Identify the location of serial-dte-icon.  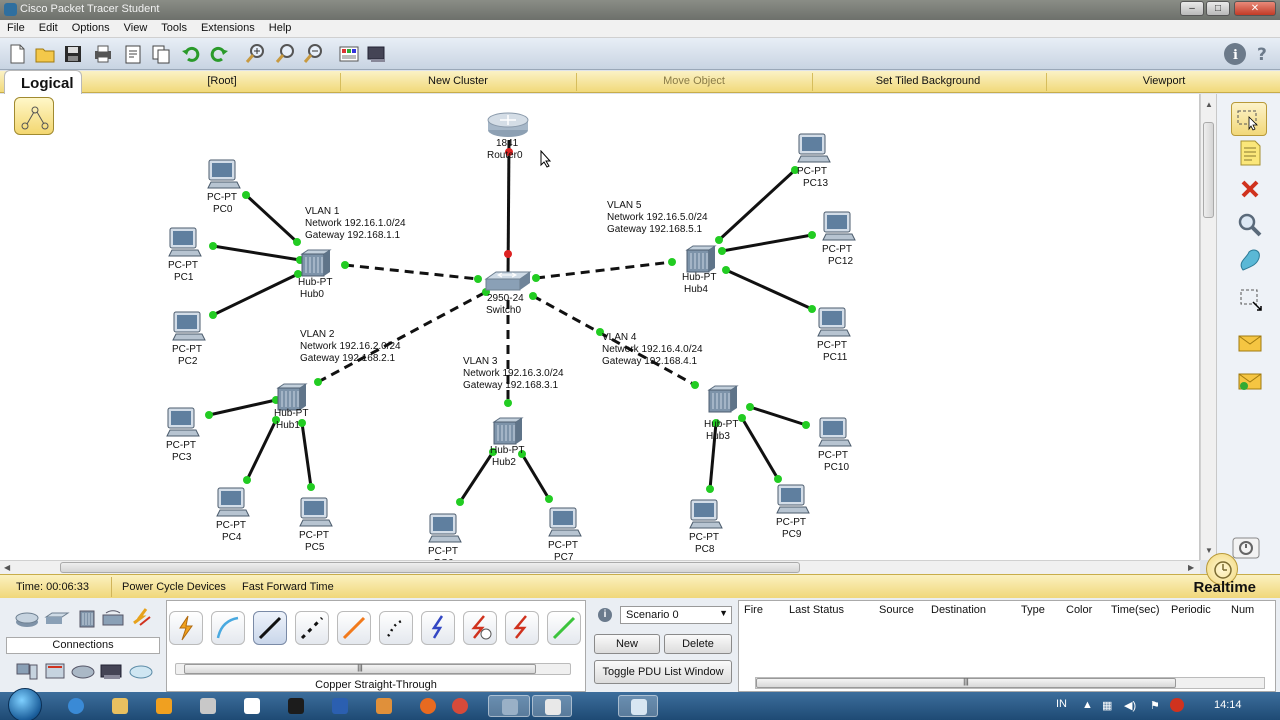
(522, 628).